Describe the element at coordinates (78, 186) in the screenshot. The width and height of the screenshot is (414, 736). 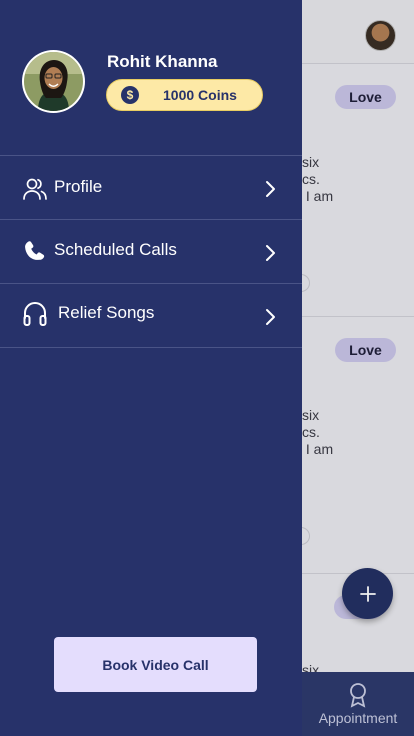
I see `menu-item-label: Profile` at that location.